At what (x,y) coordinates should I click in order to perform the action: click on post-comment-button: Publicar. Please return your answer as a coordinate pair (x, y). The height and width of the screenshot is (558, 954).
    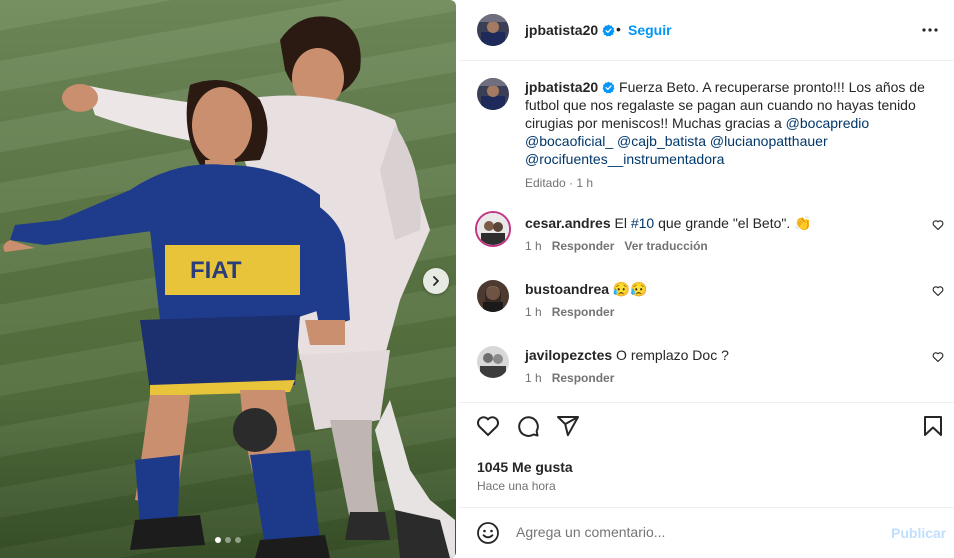
    Looking at the image, I should click on (918, 533).